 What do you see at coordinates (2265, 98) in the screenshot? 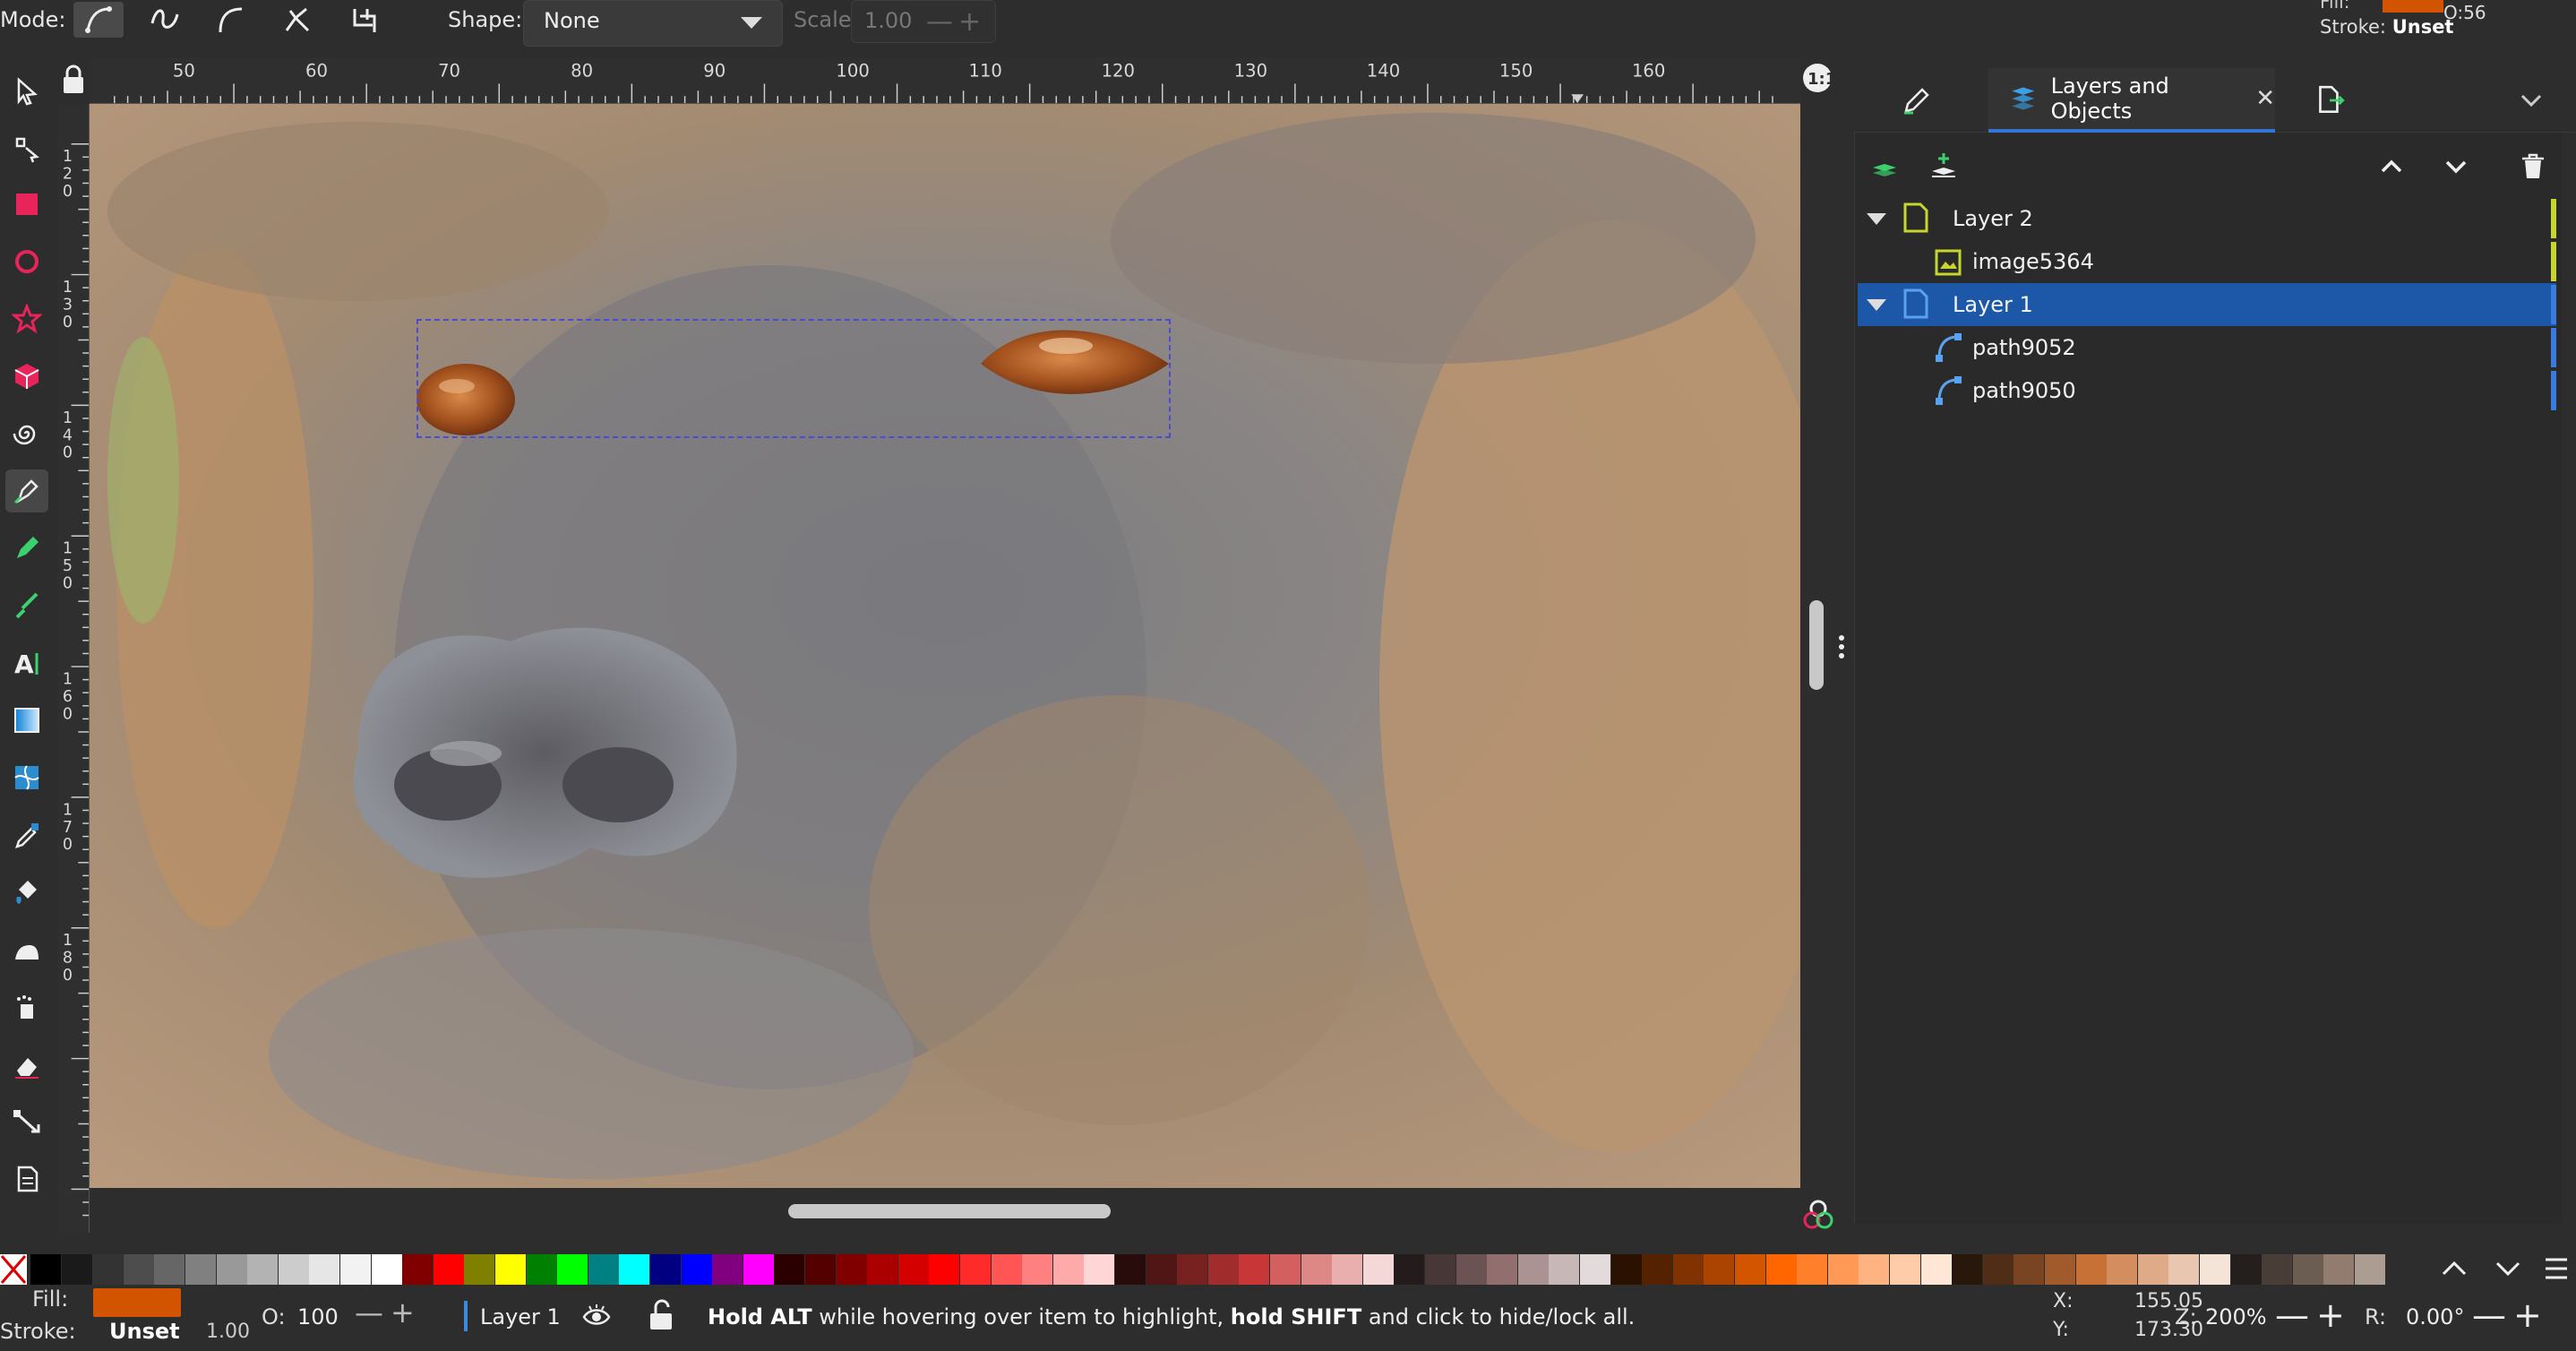
I see `close-icon: ✕` at bounding box center [2265, 98].